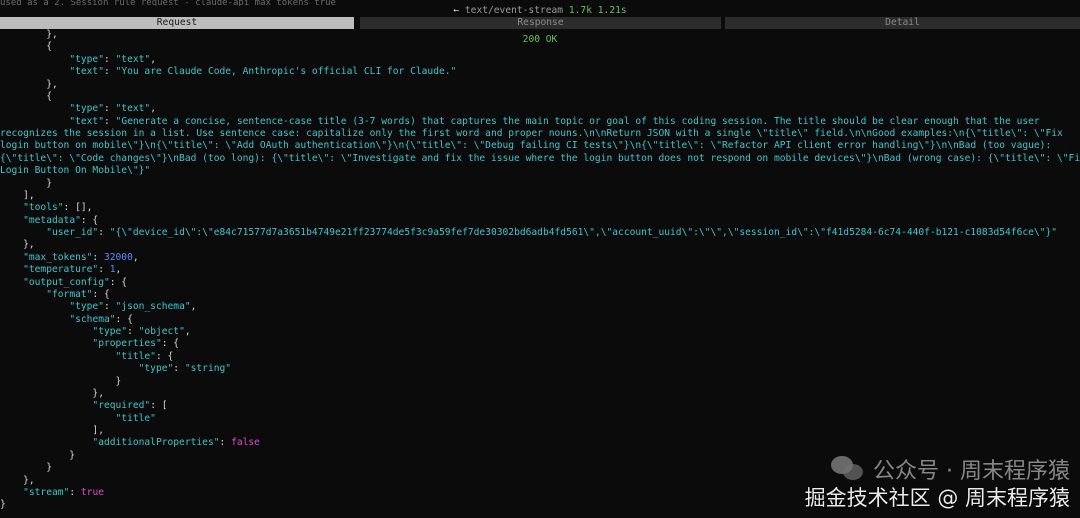  I want to click on stream-value: true, so click(92, 492).